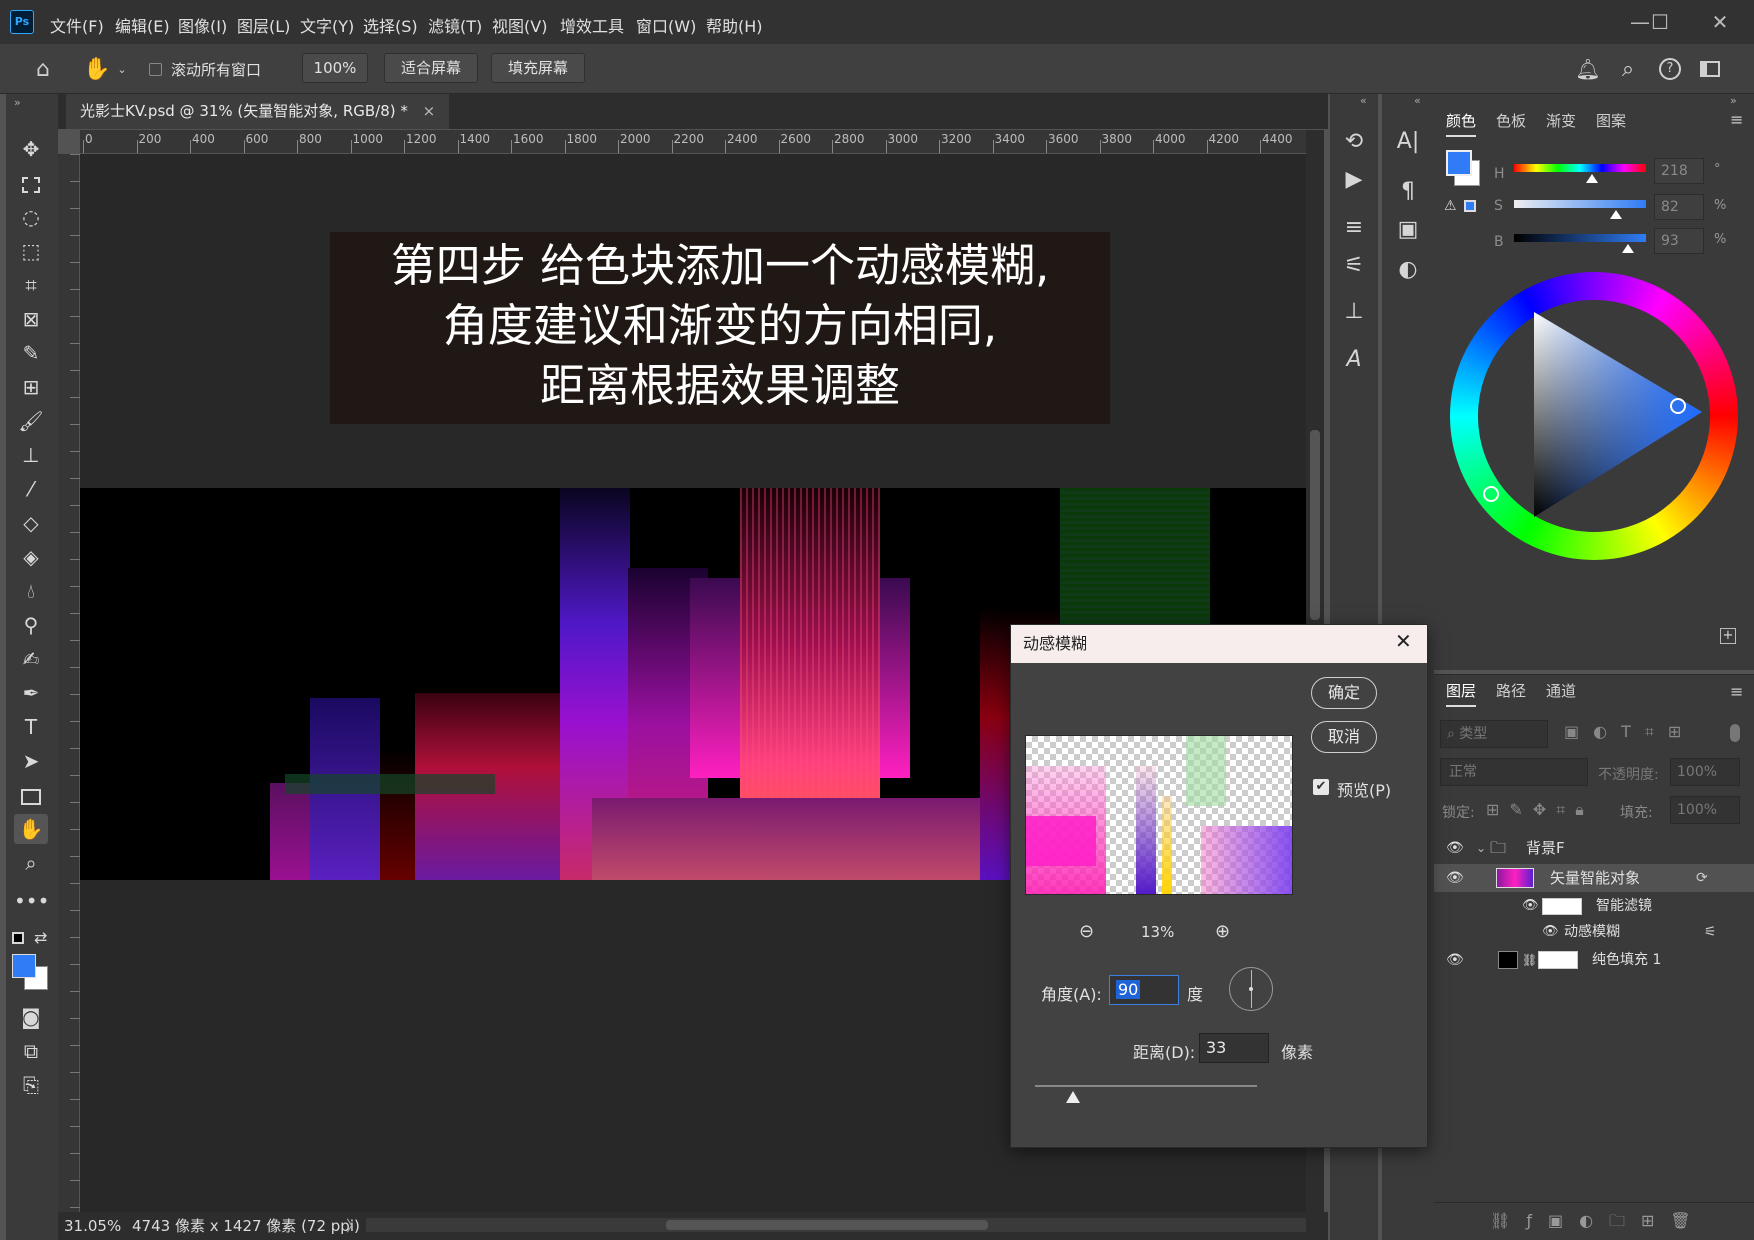 This screenshot has height=1240, width=1754. I want to click on layer-row-smart-object: 👁︎ 矢量智能对象 ⟳, so click(1594, 878).